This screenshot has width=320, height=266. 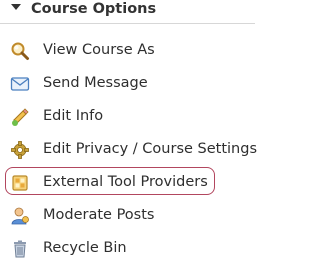 I want to click on envelope-icon, so click(x=20, y=84).